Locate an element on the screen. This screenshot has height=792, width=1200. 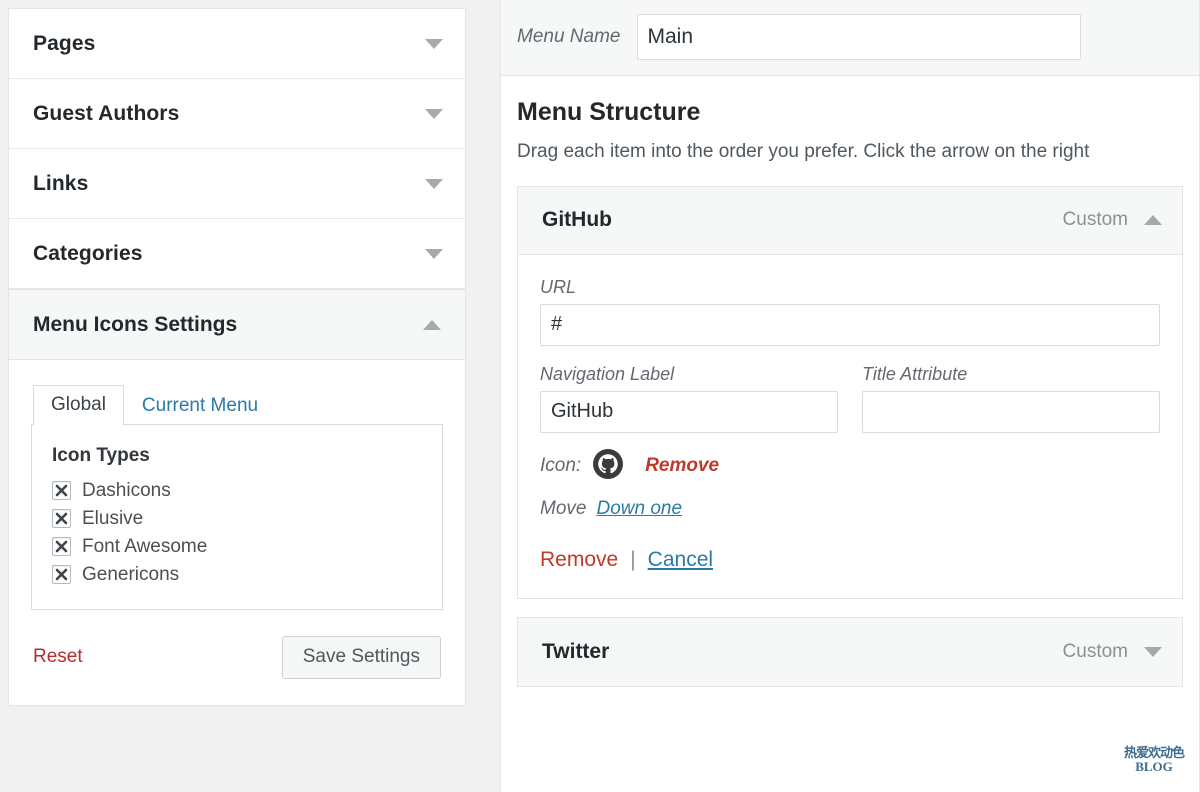
icon-type-row-genericons: Genericons is located at coordinates (237, 575).